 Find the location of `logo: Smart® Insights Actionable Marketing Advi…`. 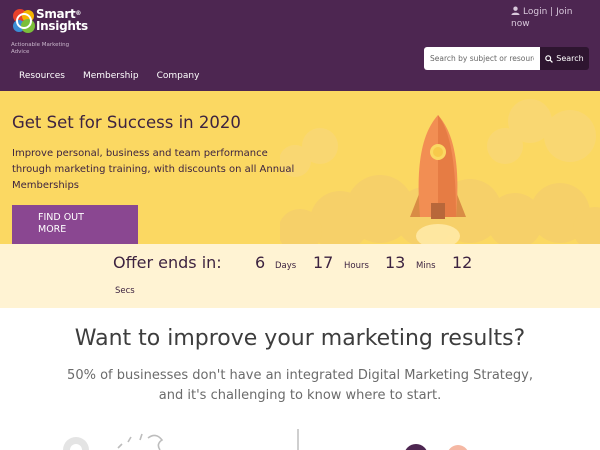

logo: Smart® Insights Actionable Marketing Advi… is located at coordinates (55, 32).